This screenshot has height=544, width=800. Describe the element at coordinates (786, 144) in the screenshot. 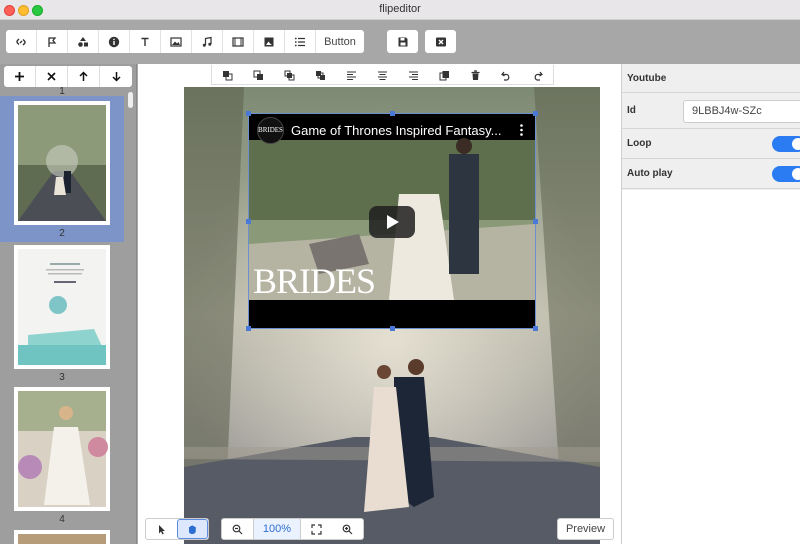

I see `loop-toggle` at that location.